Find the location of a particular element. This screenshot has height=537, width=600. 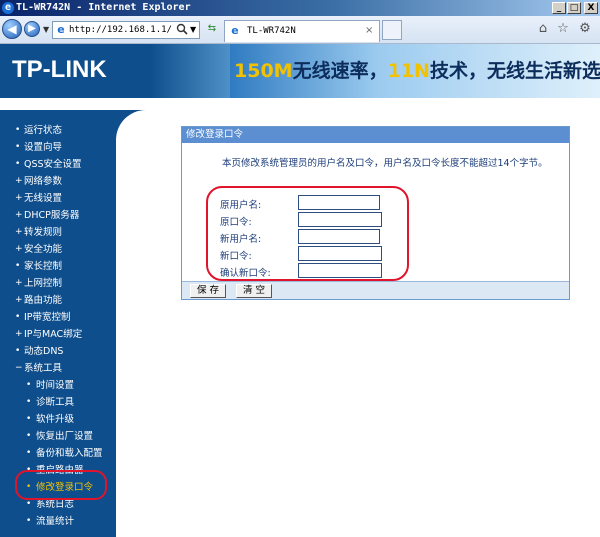

sidebar-item-label: 运行状态 is located at coordinates (43, 130).